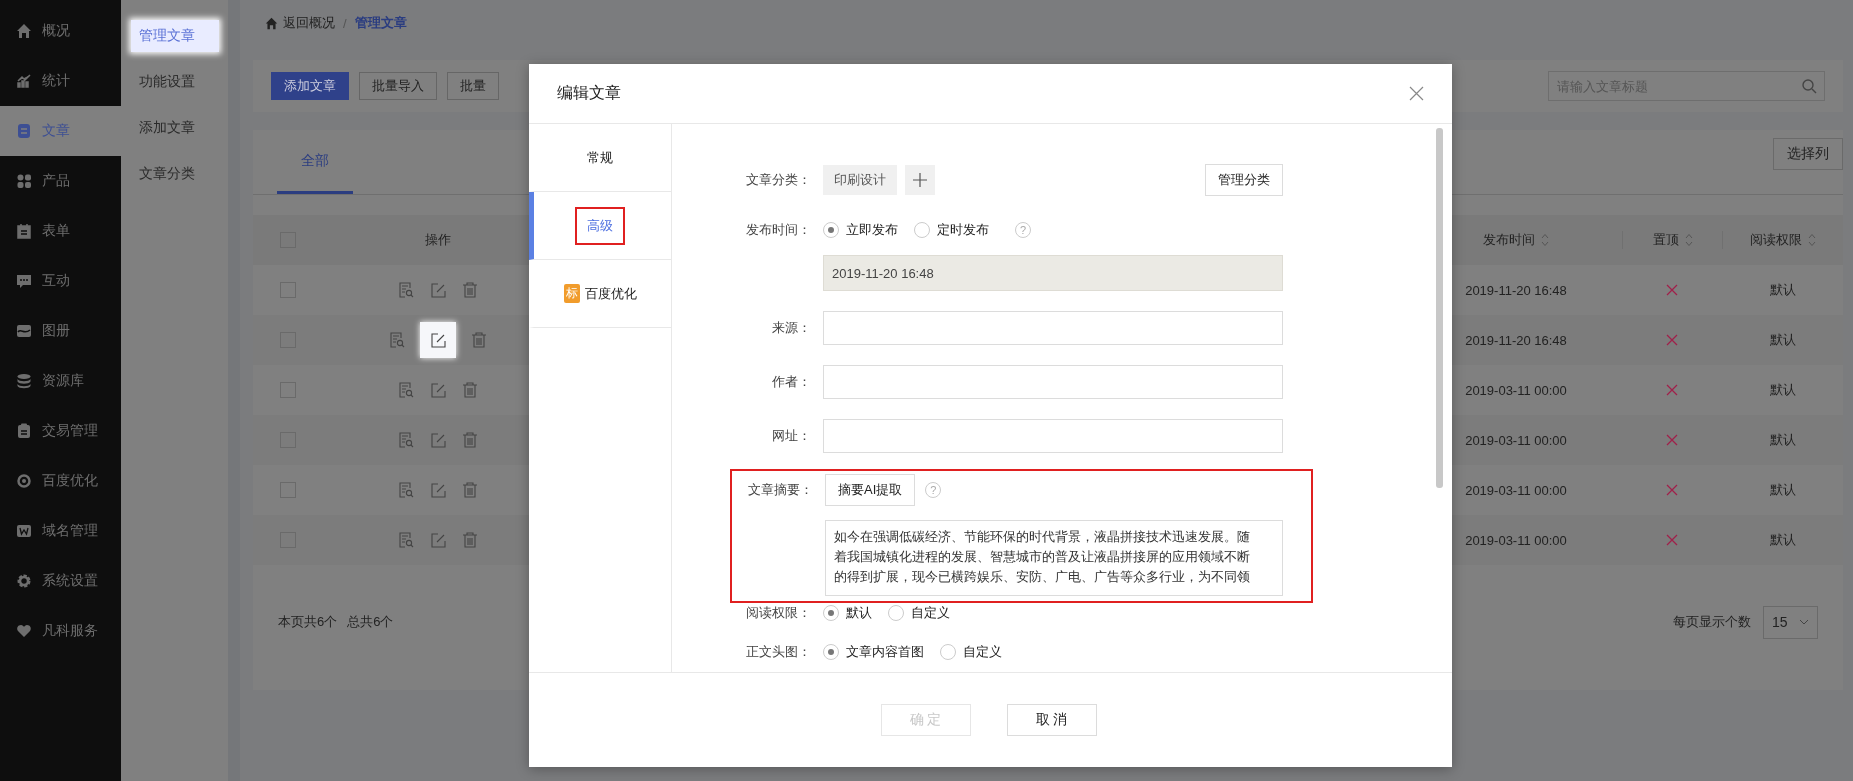  Describe the element at coordinates (60, 581) in the screenshot. I see `nav-item: 系统设置` at that location.